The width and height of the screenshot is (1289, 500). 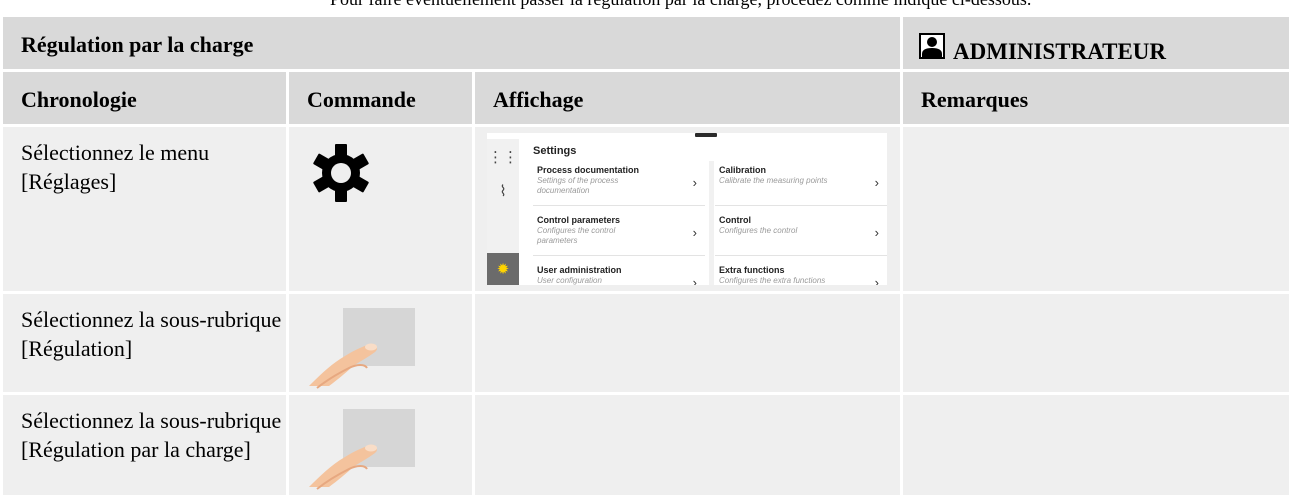 I want to click on column-header-row: Chronologie Commande Affichage Remarques, so click(x=646, y=98).